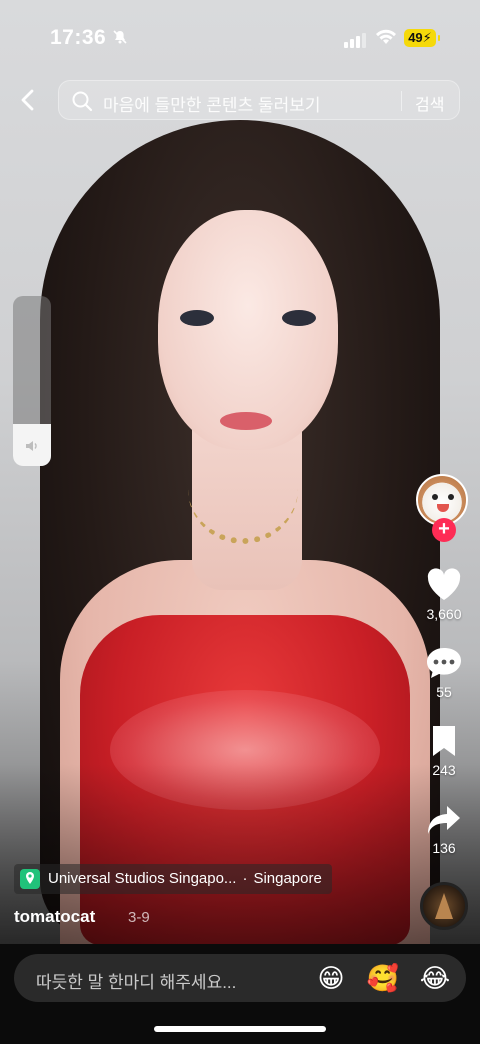  I want to click on share-arrow-icon, so click(444, 820).